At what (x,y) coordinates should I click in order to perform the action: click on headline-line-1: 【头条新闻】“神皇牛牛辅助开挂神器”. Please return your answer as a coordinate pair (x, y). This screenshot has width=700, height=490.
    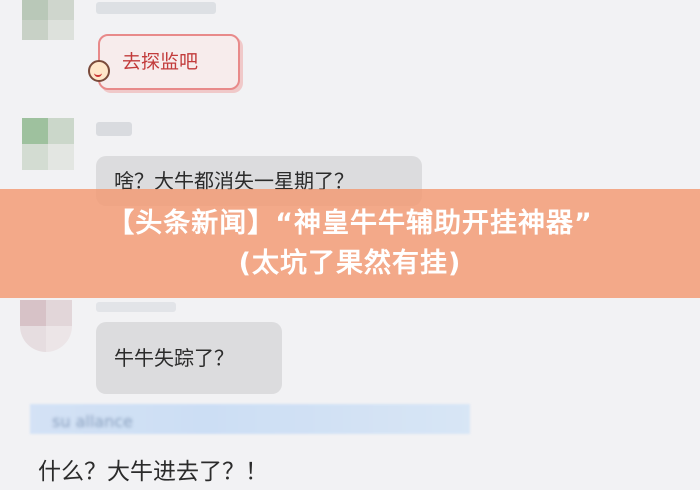
    Looking at the image, I should click on (350, 223).